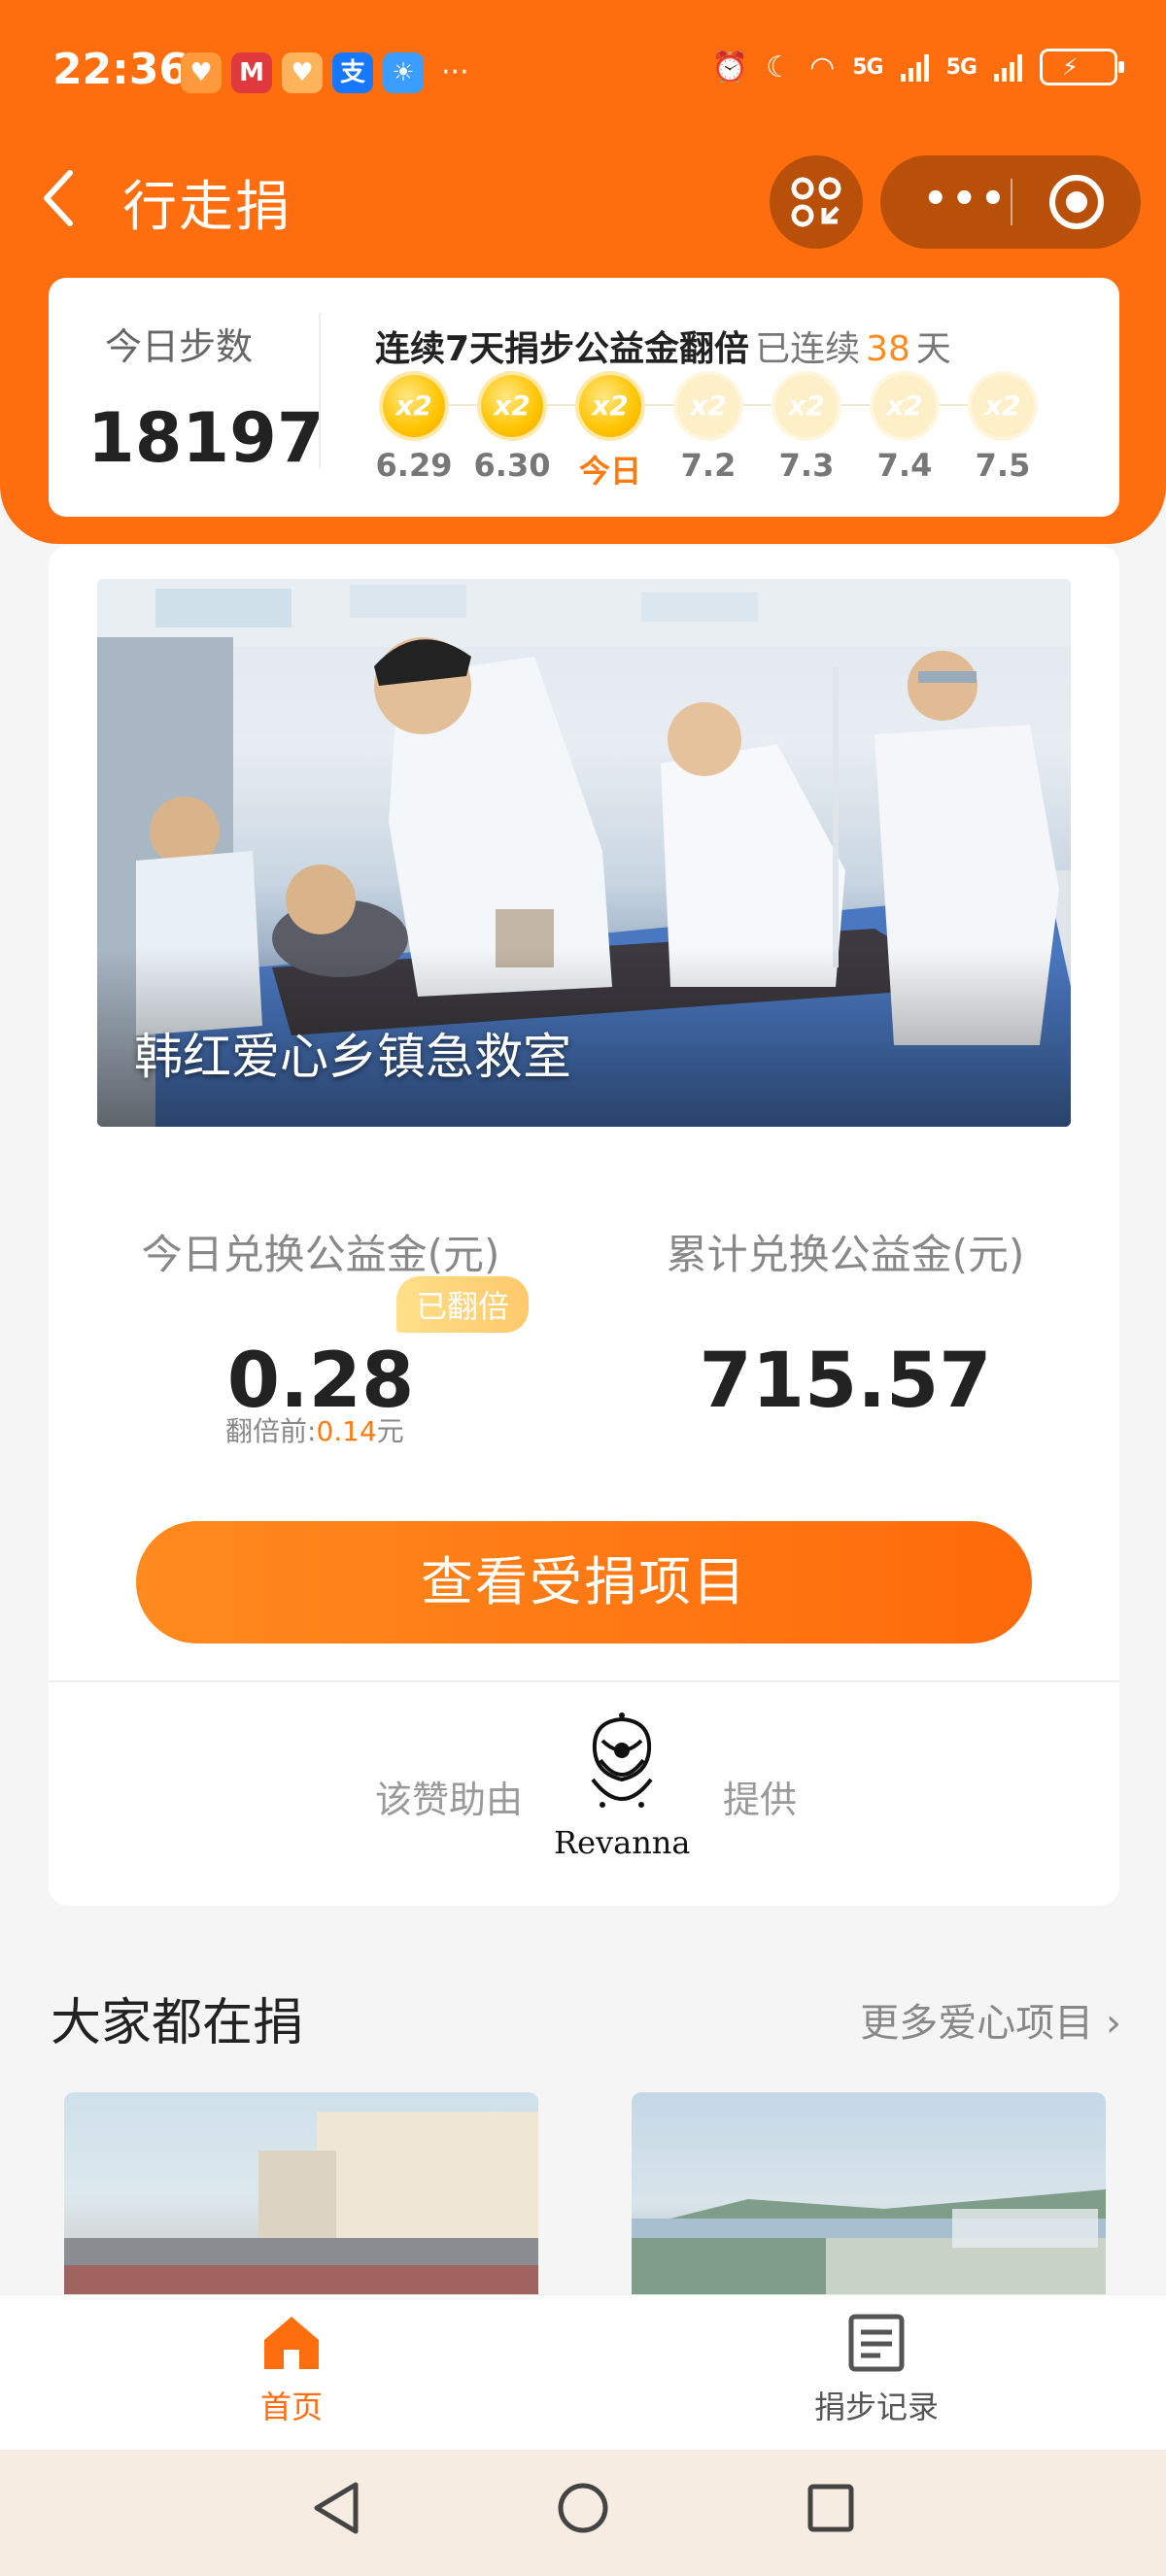 The image size is (1166, 2576). I want to click on signal-label-1: 5G, so click(867, 67).